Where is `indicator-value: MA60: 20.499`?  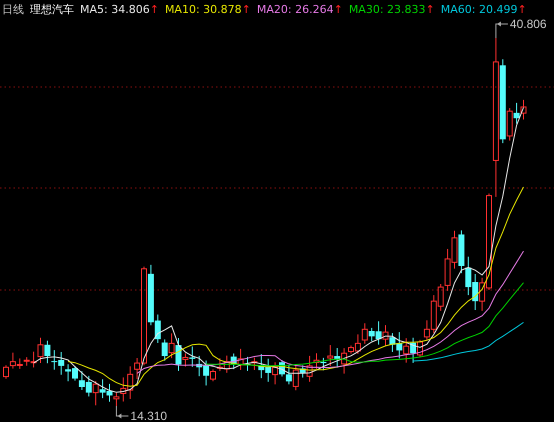
indicator-value: MA60: 20.499 is located at coordinates (479, 9).